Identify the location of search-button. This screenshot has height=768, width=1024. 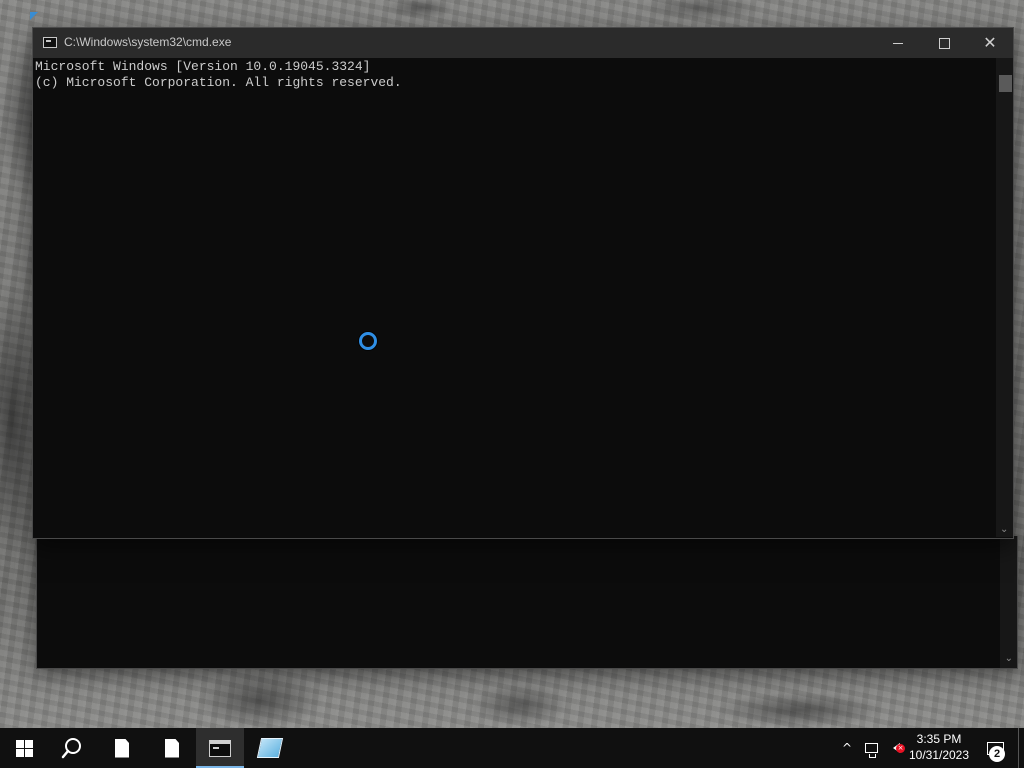
(72, 748).